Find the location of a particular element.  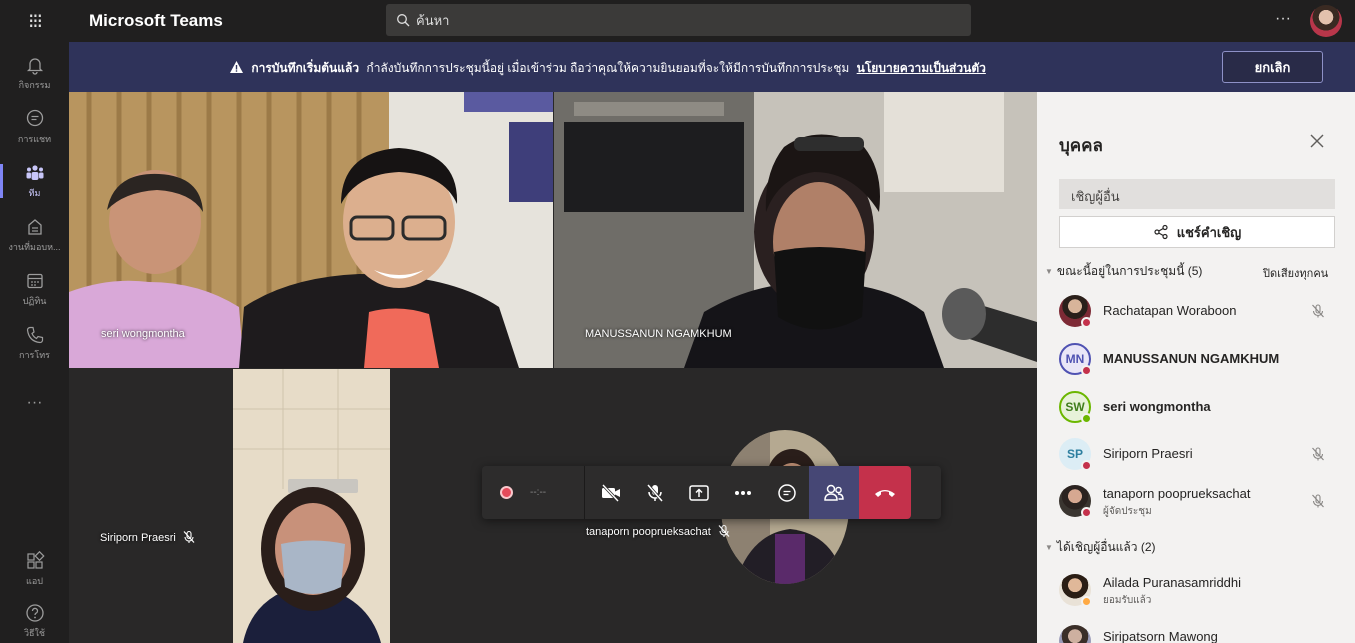

divider is located at coordinates (584, 492).